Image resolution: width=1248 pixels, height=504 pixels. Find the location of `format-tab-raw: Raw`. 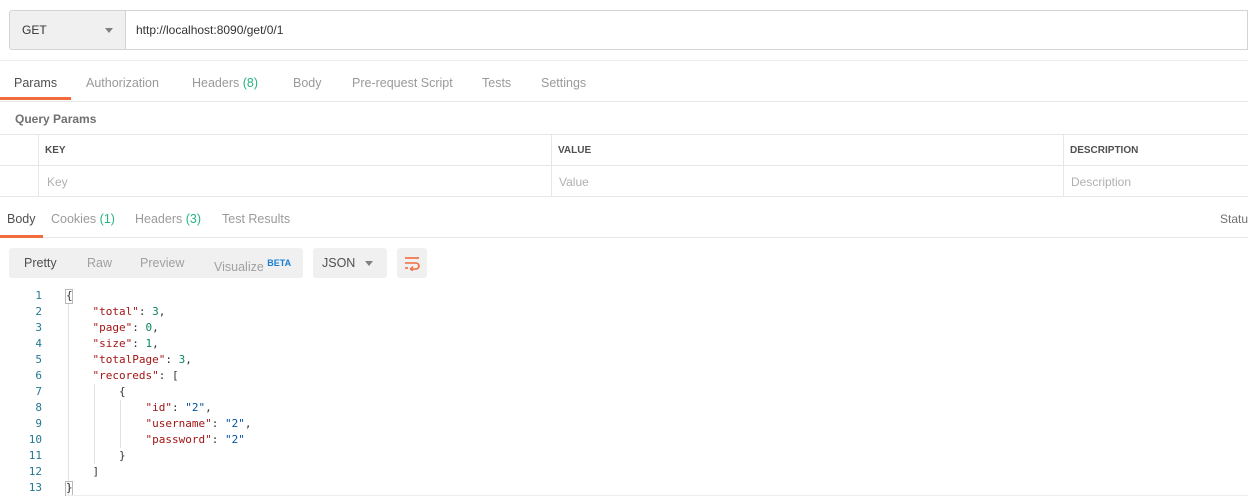

format-tab-raw: Raw is located at coordinates (99, 263).